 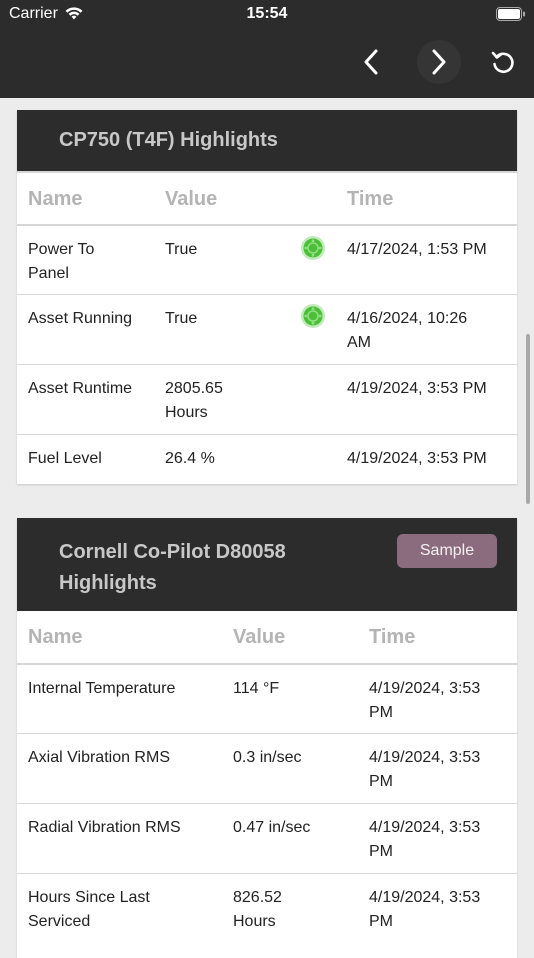 What do you see at coordinates (104, 827) in the screenshot?
I see `row-name: Radial Vibration RMS` at bounding box center [104, 827].